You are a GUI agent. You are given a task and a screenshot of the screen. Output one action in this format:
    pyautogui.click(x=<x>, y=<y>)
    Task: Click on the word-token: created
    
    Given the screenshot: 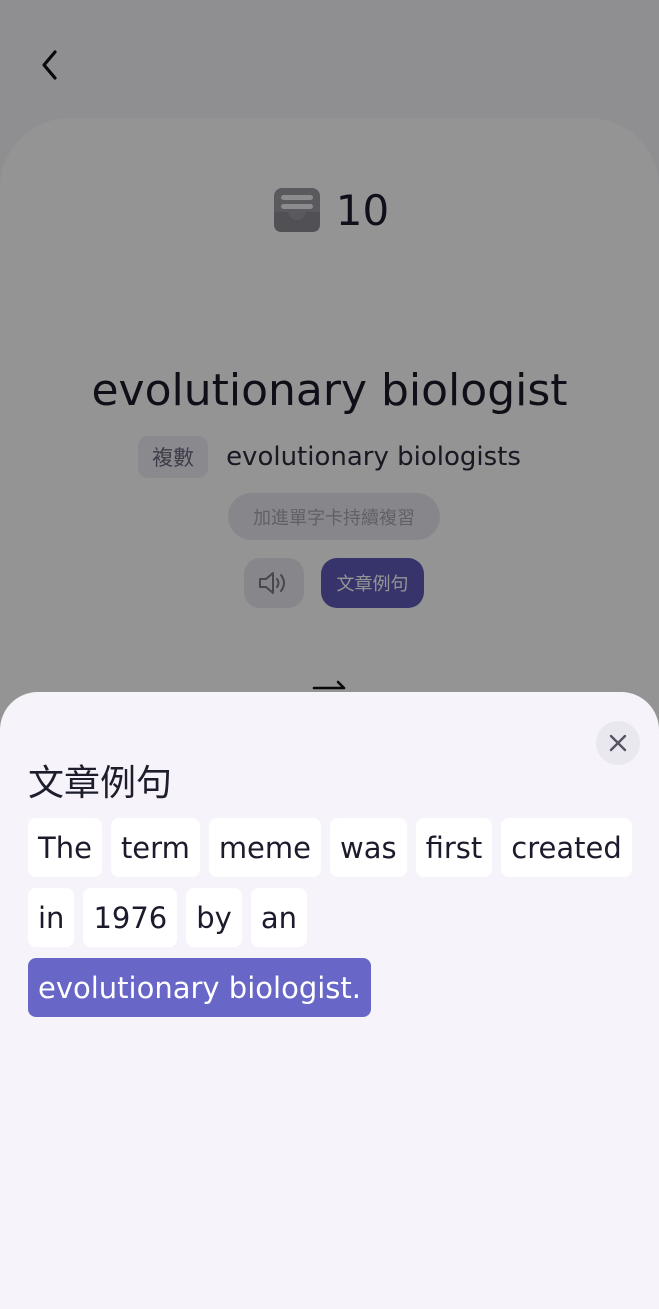 What is the action you would take?
    pyautogui.click(x=566, y=847)
    